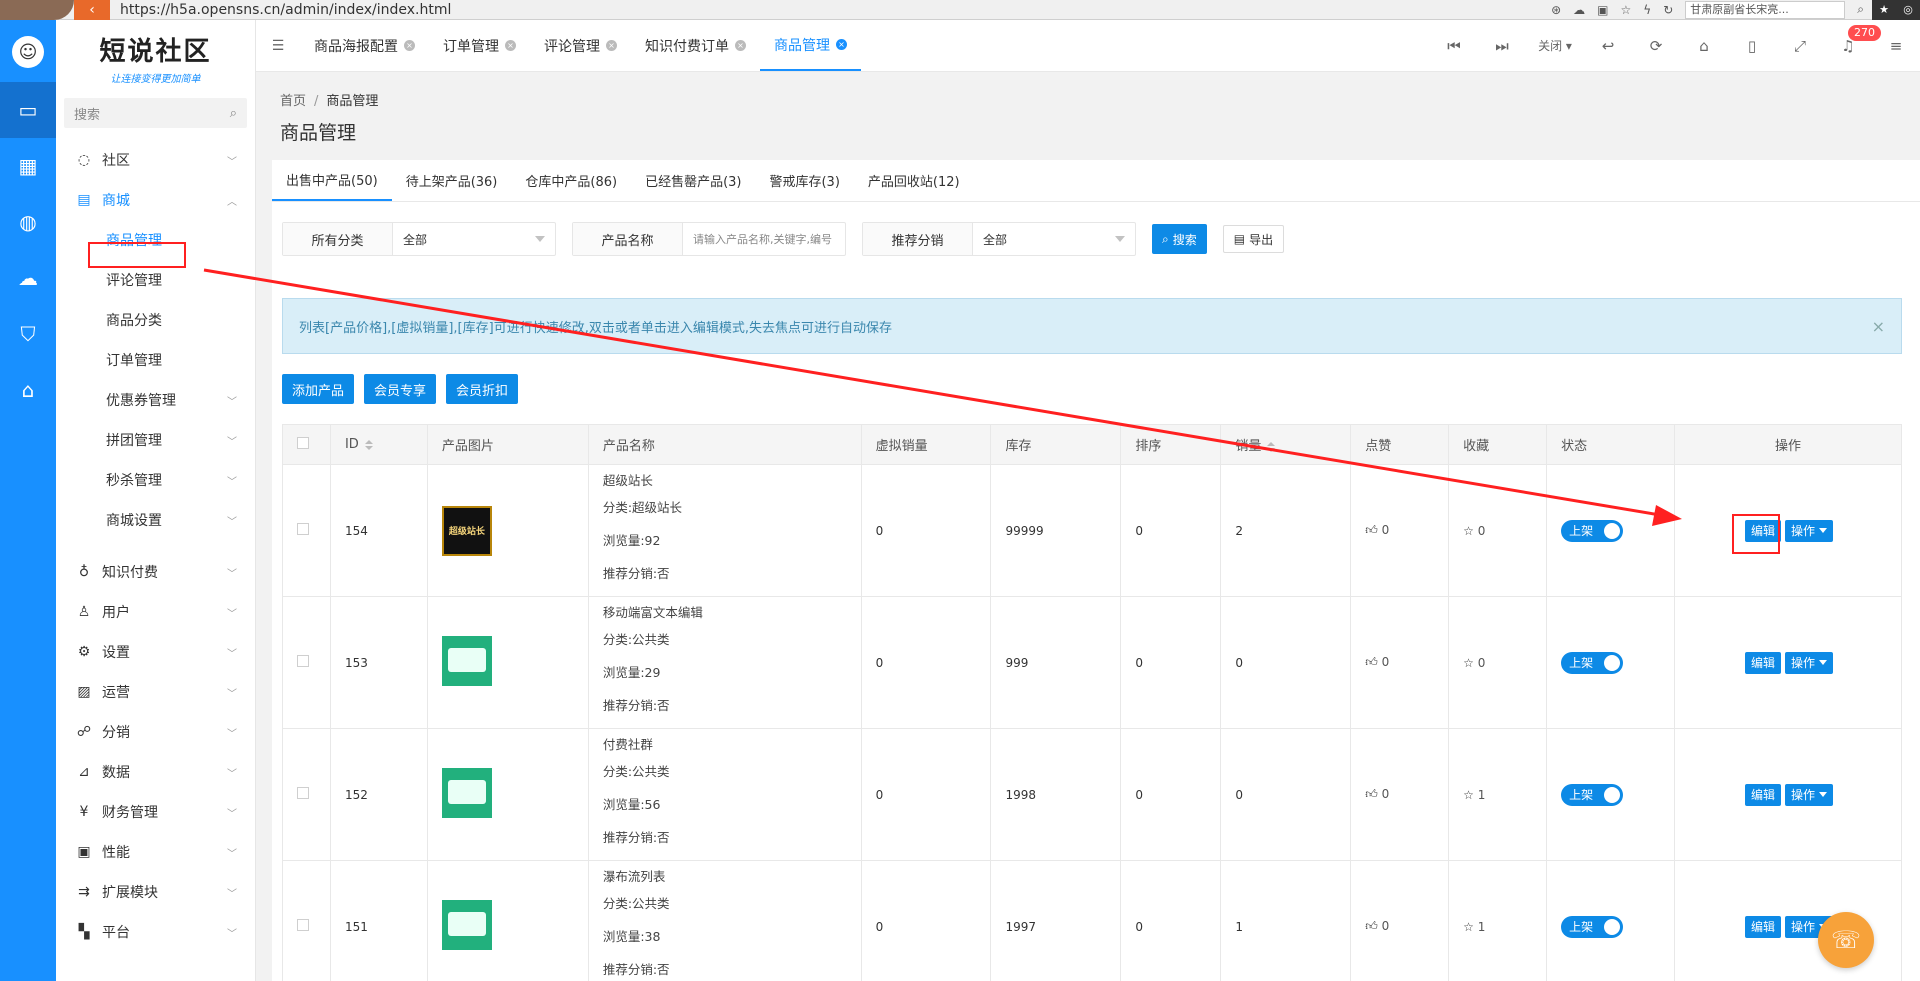  Describe the element at coordinates (1800, 46) in the screenshot. I see `fullscreen-icon: ⤢` at that location.